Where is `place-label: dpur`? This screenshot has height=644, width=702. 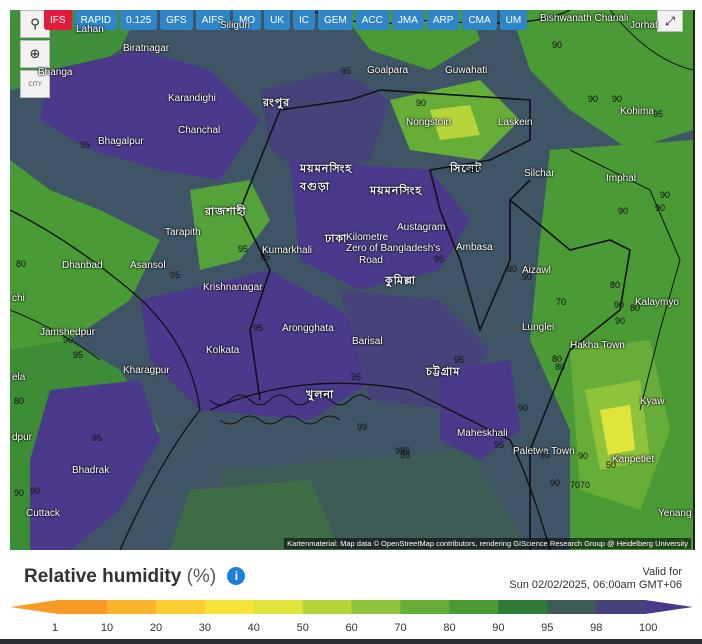 place-label: dpur is located at coordinates (22, 437).